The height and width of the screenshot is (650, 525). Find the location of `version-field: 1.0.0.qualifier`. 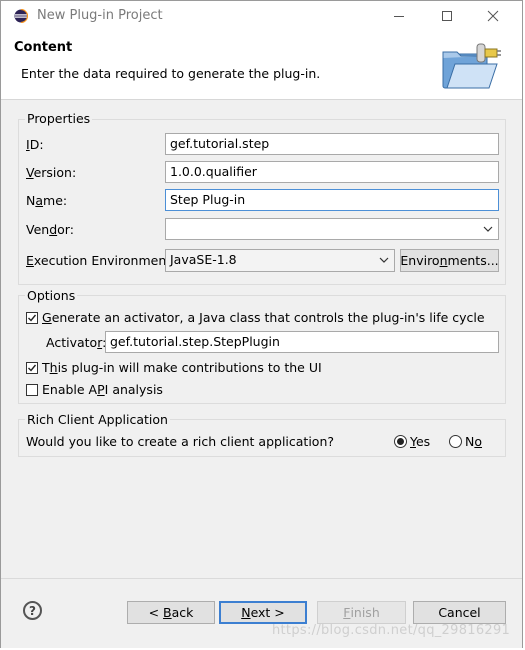

version-field: 1.0.0.qualifier is located at coordinates (332, 172).